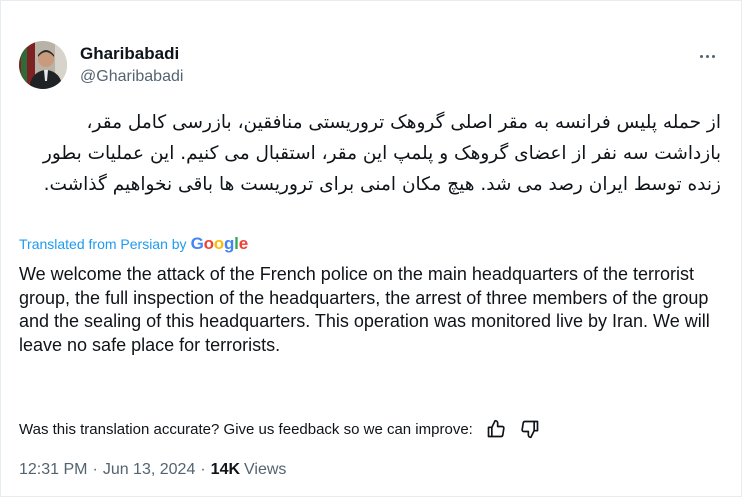  I want to click on tweet-header: Gharibabadi @Gharibabadi, so click(371, 67).